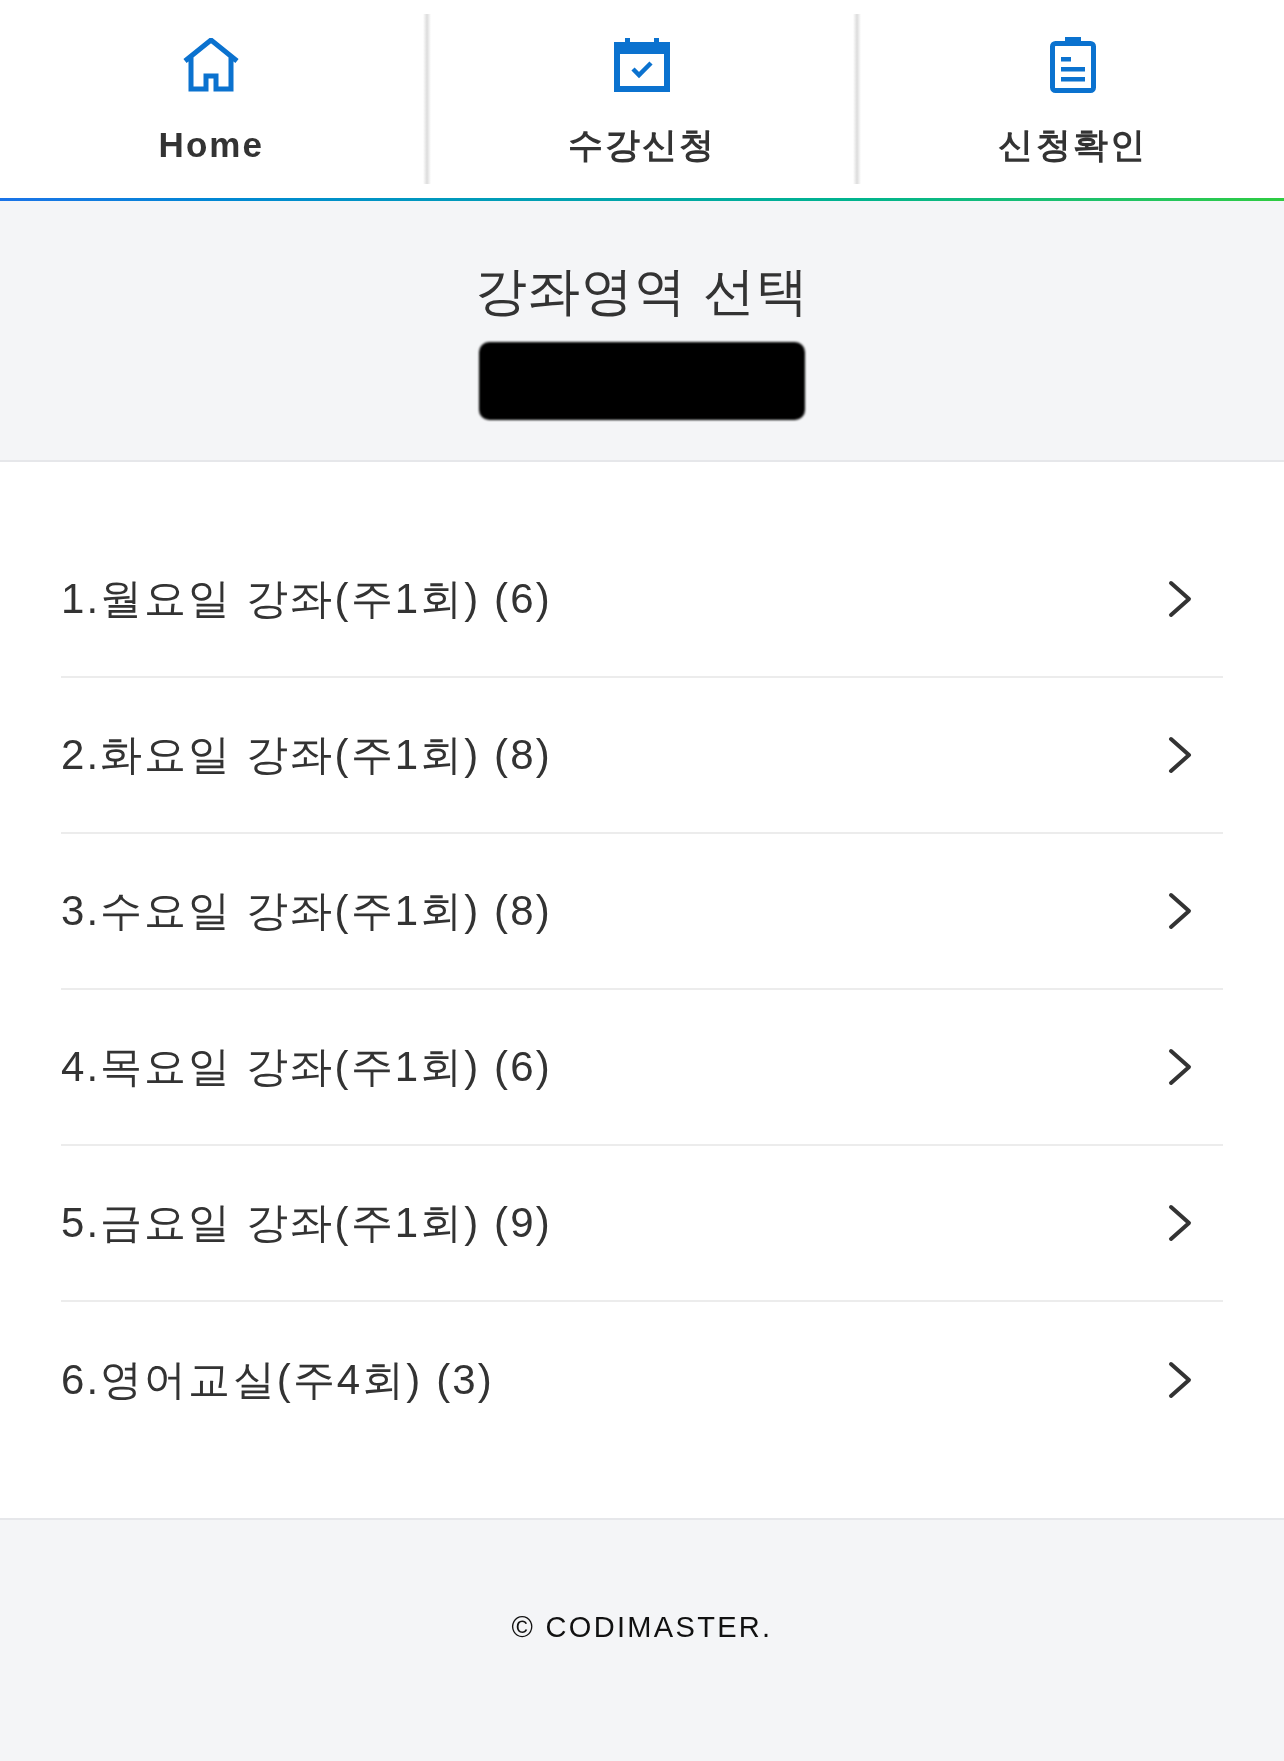 Image resolution: width=1284 pixels, height=1761 pixels. I want to click on page-title: 강좌영역 선택, so click(642, 291).